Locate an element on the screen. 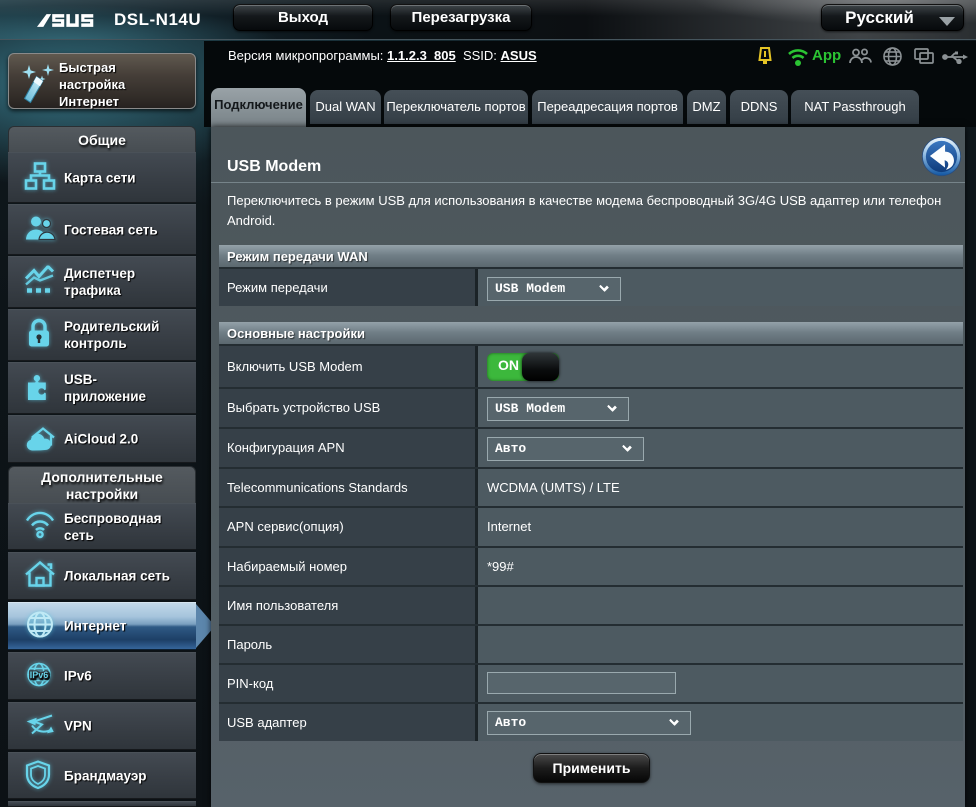 This screenshot has width=976, height=807. svg-text: IPv6 is located at coordinates (39, 675).